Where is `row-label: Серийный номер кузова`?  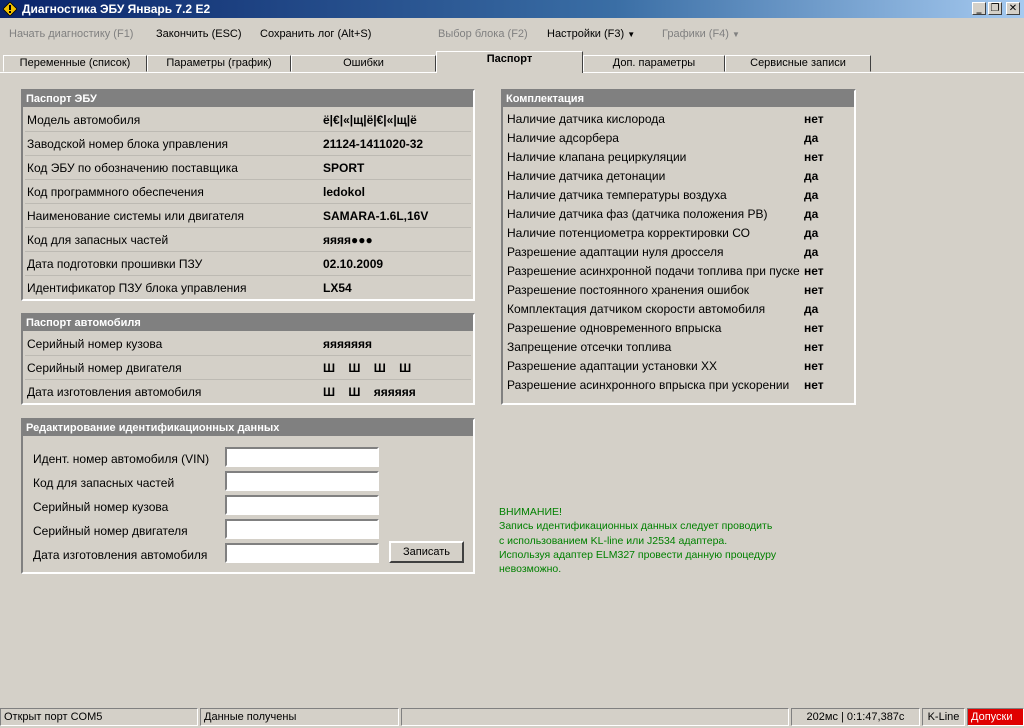 row-label: Серийный номер кузова is located at coordinates (95, 344).